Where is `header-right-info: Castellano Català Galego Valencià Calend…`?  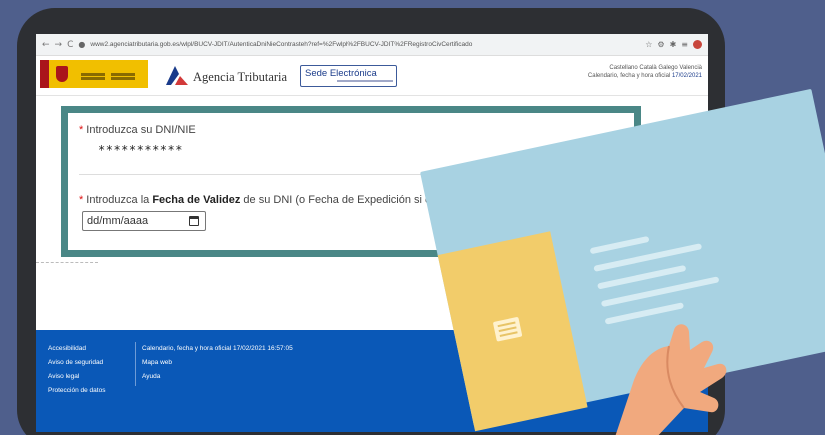
header-right-info: Castellano Català Galego Valencià Calend… is located at coordinates (645, 72).